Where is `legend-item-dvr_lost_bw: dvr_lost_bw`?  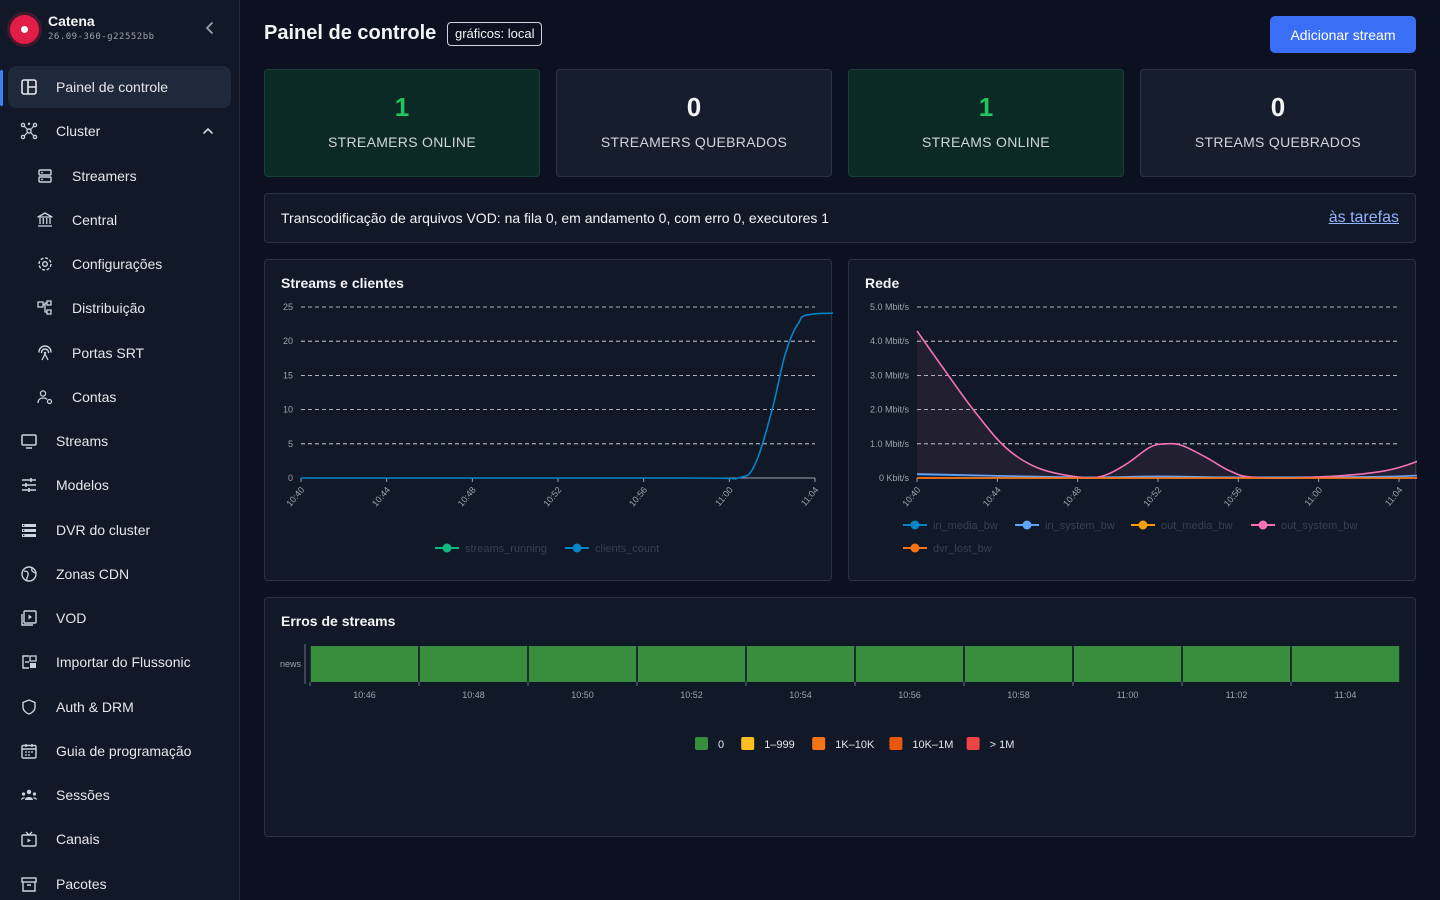
legend-item-dvr_lost_bw: dvr_lost_bw is located at coordinates (947, 549).